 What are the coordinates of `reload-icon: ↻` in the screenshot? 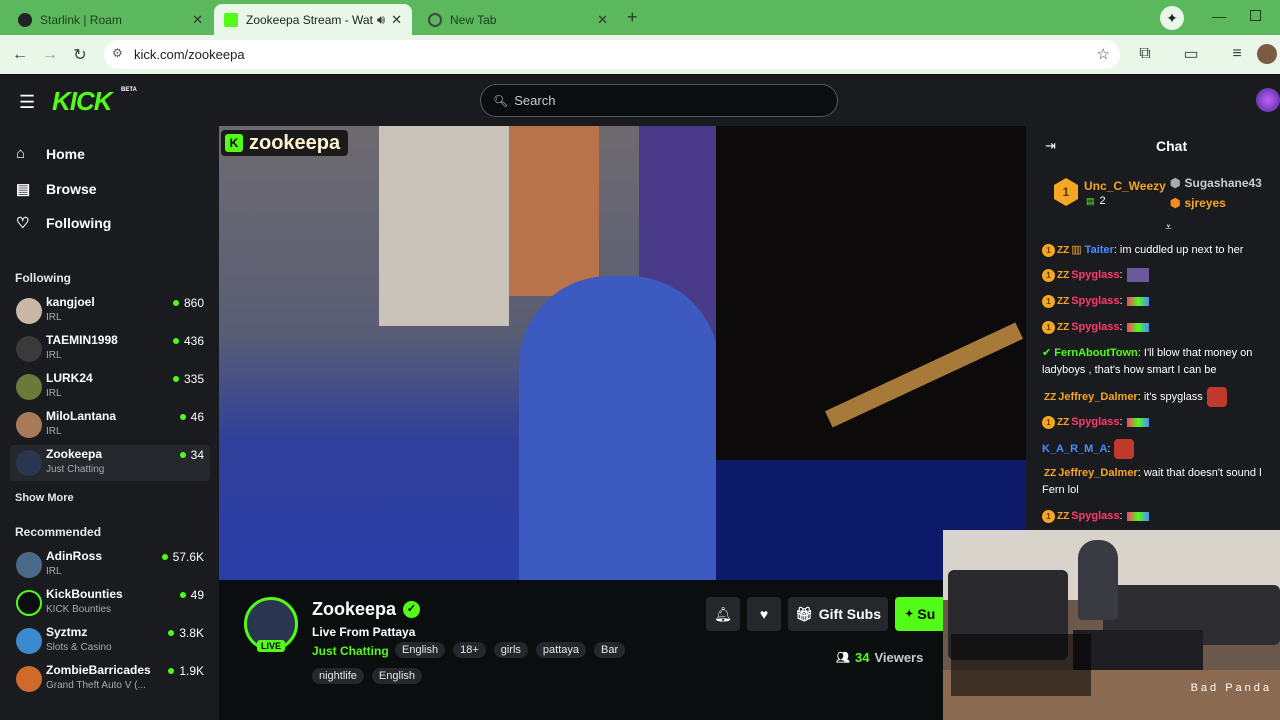 It's located at (80, 55).